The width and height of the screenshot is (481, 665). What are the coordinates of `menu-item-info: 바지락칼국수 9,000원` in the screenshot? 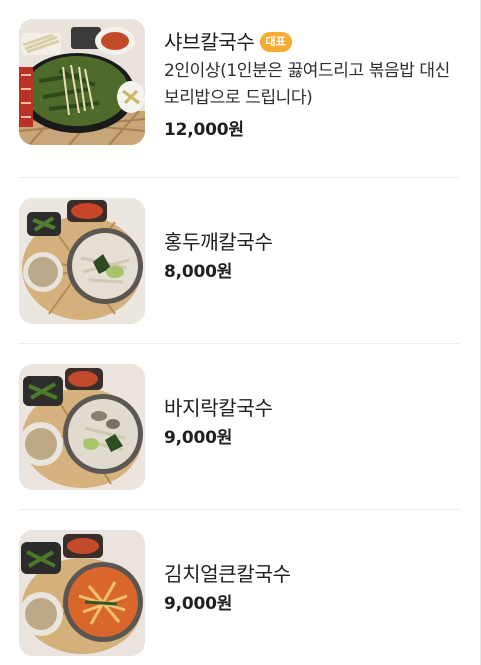 It's located at (312, 422).